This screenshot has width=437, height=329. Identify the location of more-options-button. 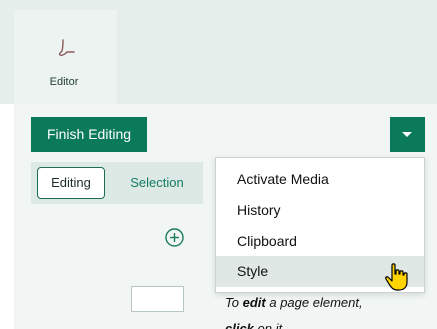
(407, 134).